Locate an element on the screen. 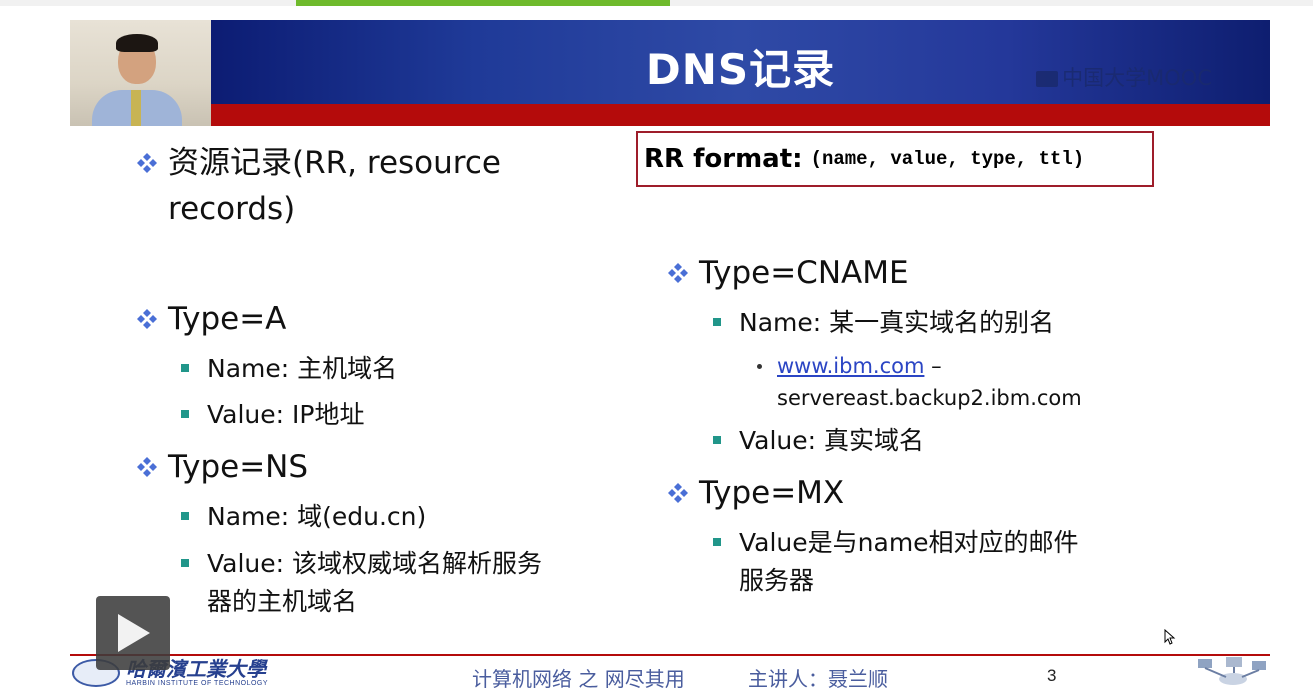 This screenshot has width=1313, height=692. video-progress-bar is located at coordinates (656, 3).